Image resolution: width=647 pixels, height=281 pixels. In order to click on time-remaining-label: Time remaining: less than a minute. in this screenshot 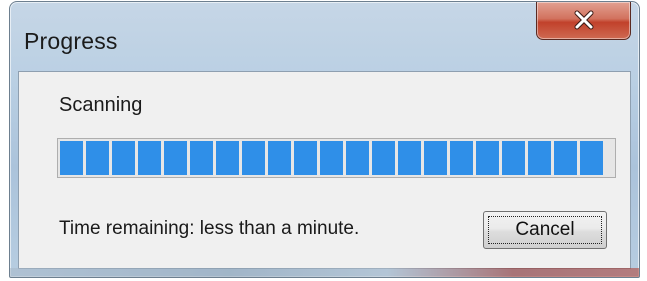, I will do `click(209, 228)`.